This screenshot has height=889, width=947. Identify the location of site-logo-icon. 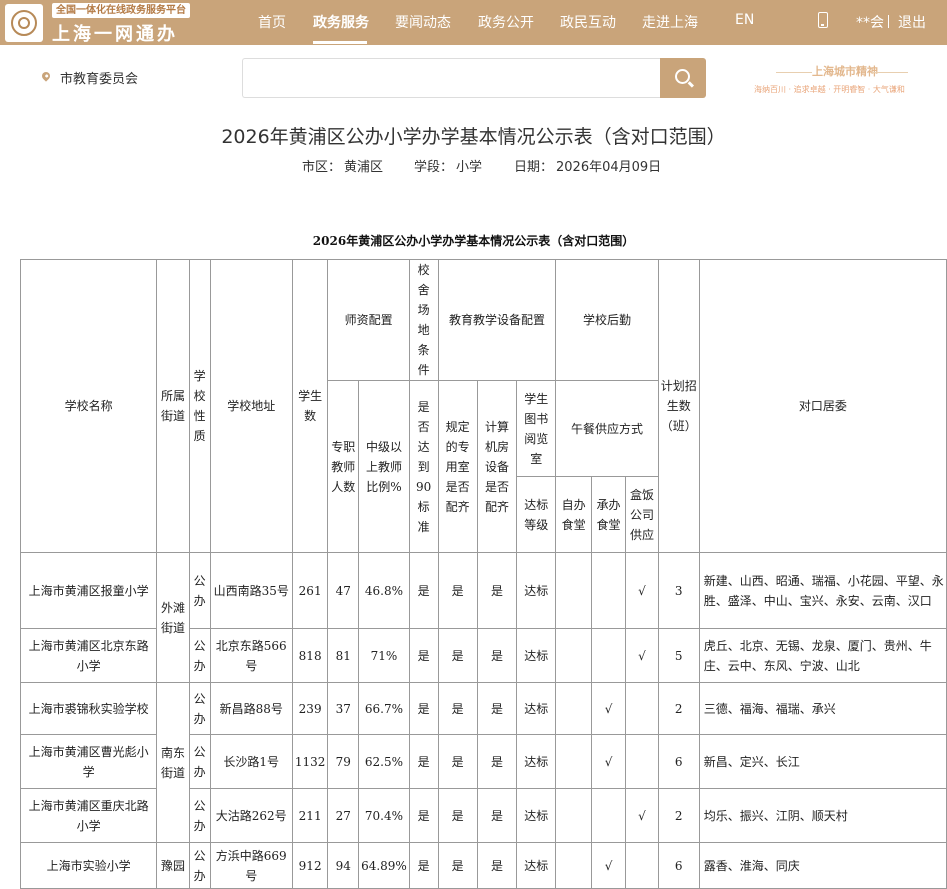
(24, 23).